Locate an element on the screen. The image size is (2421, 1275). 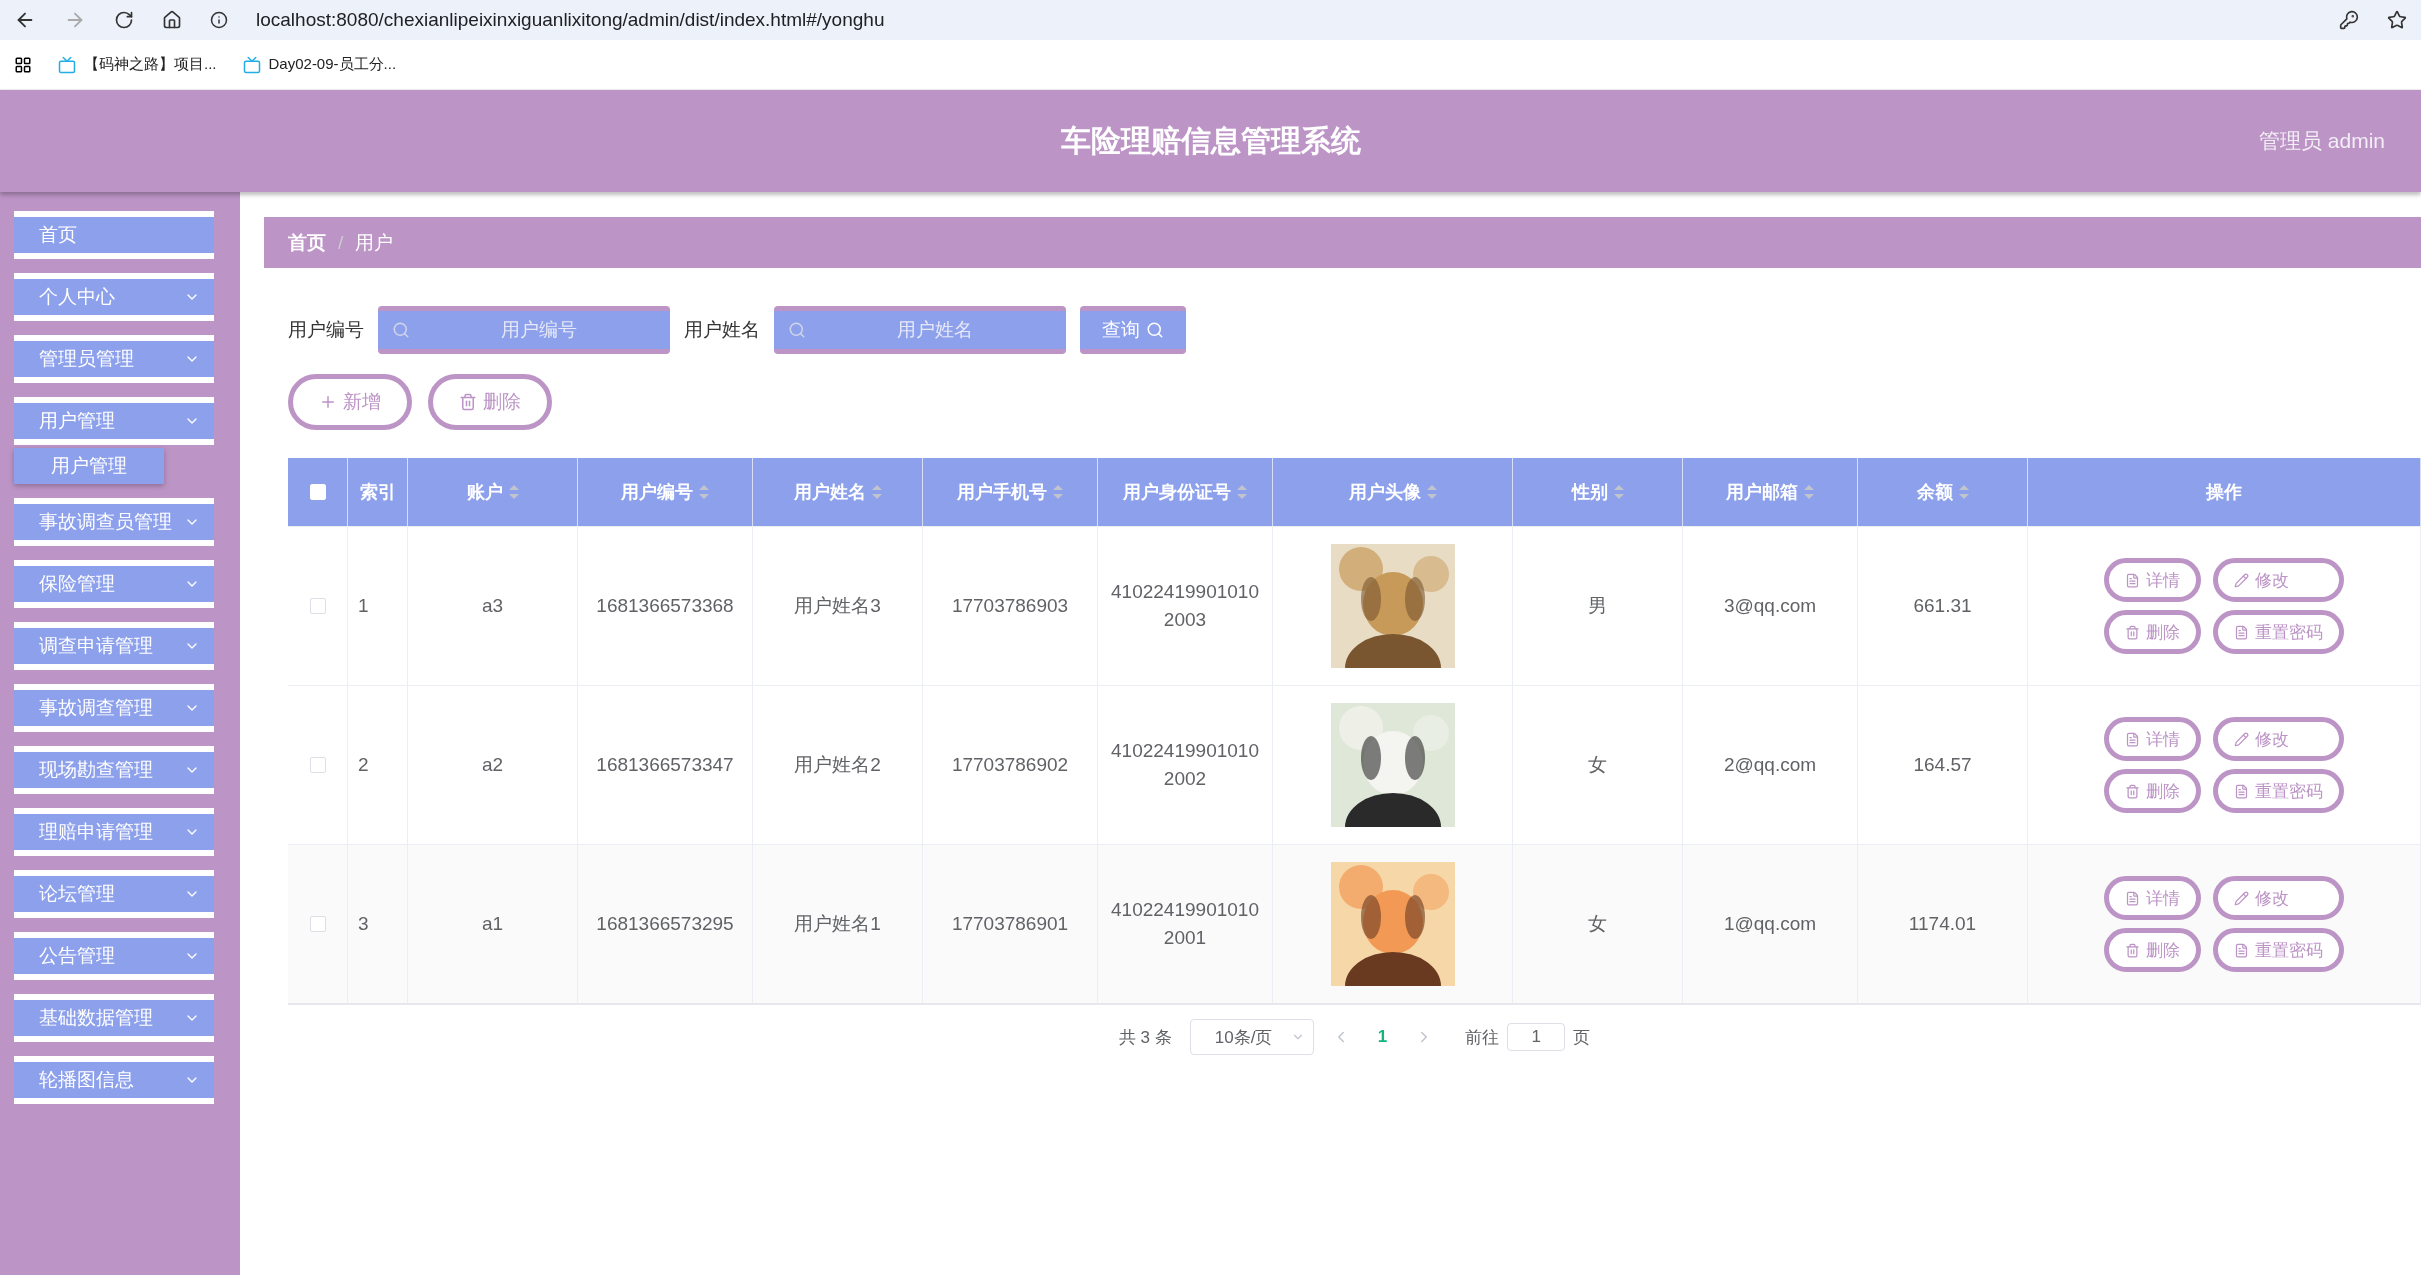
search-field: 用户编号 is located at coordinates (524, 330).